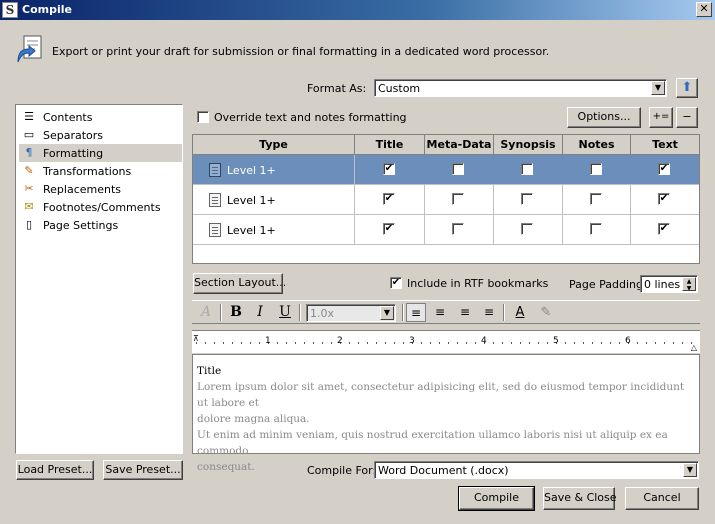 This screenshot has width=715, height=524. I want to click on format-as-label: Format As:, so click(337, 88).